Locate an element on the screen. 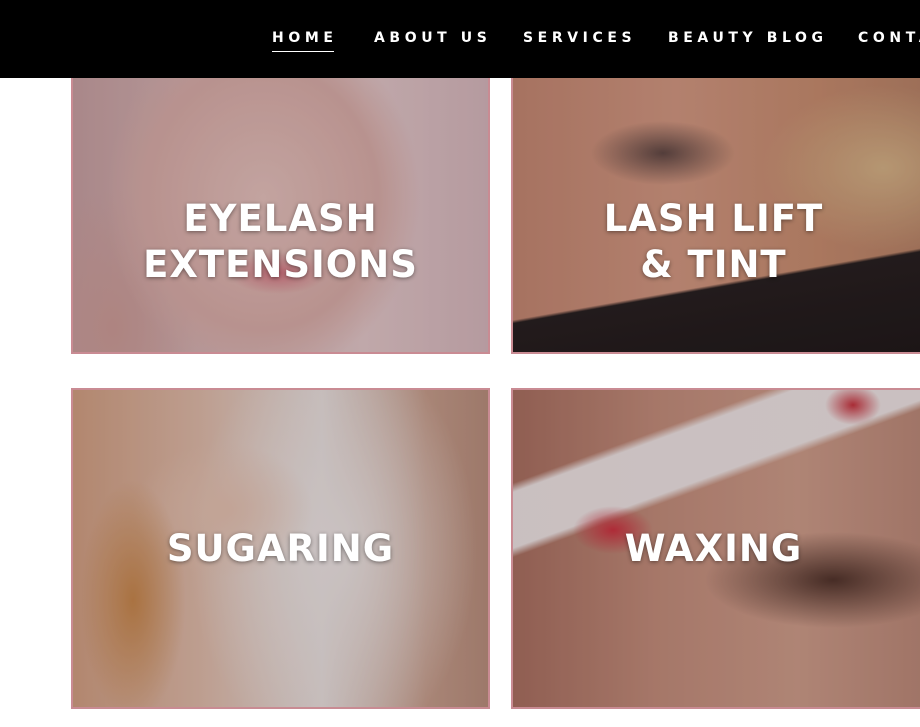  nav-link-services: SERVICES is located at coordinates (579, 38).